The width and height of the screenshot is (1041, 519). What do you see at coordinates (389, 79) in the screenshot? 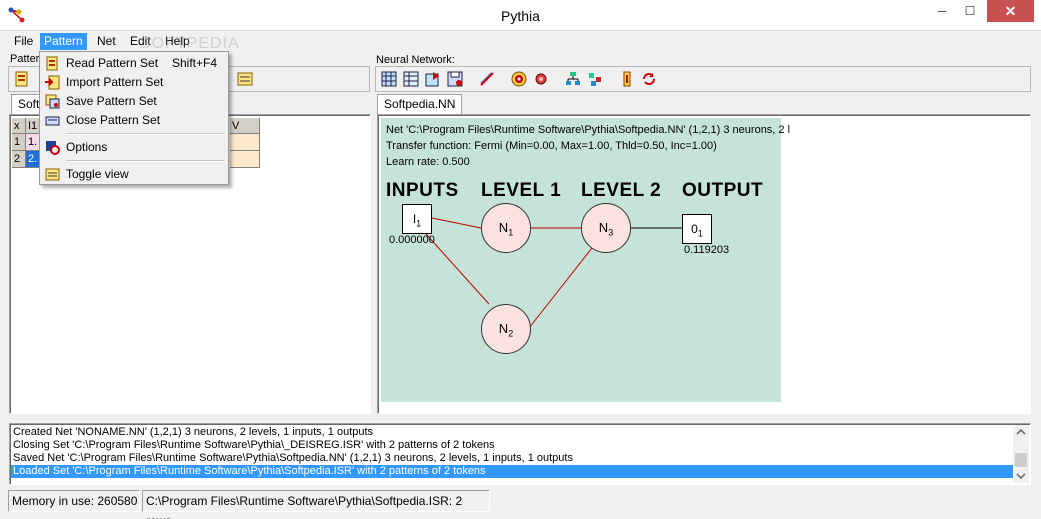
I see `grid-view-icon` at bounding box center [389, 79].